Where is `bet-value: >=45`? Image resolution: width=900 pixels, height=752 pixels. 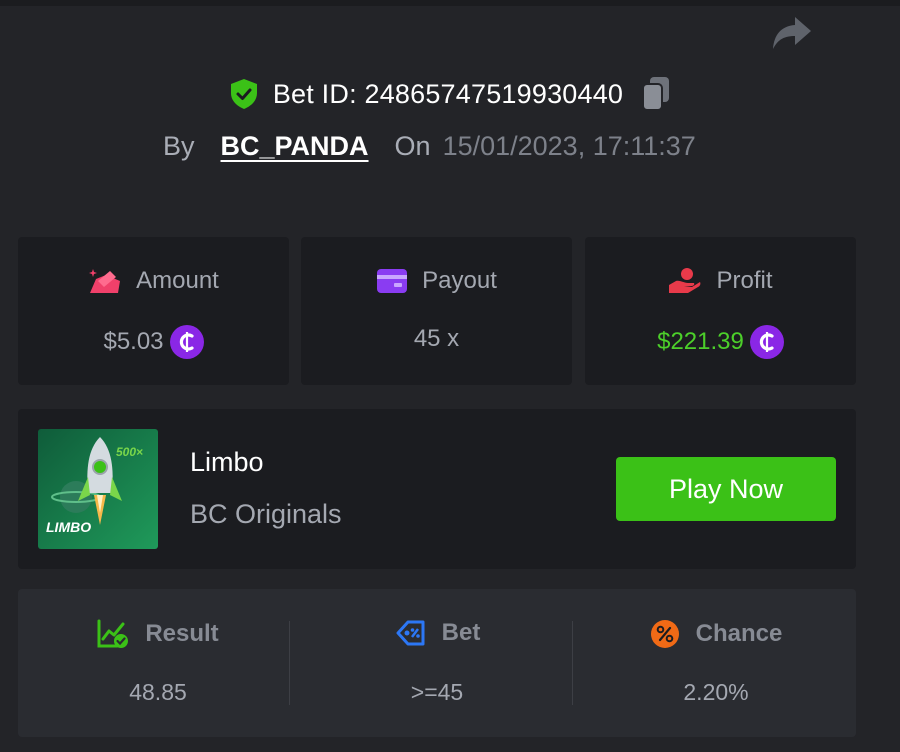
bet-value: >=45 is located at coordinates (437, 692).